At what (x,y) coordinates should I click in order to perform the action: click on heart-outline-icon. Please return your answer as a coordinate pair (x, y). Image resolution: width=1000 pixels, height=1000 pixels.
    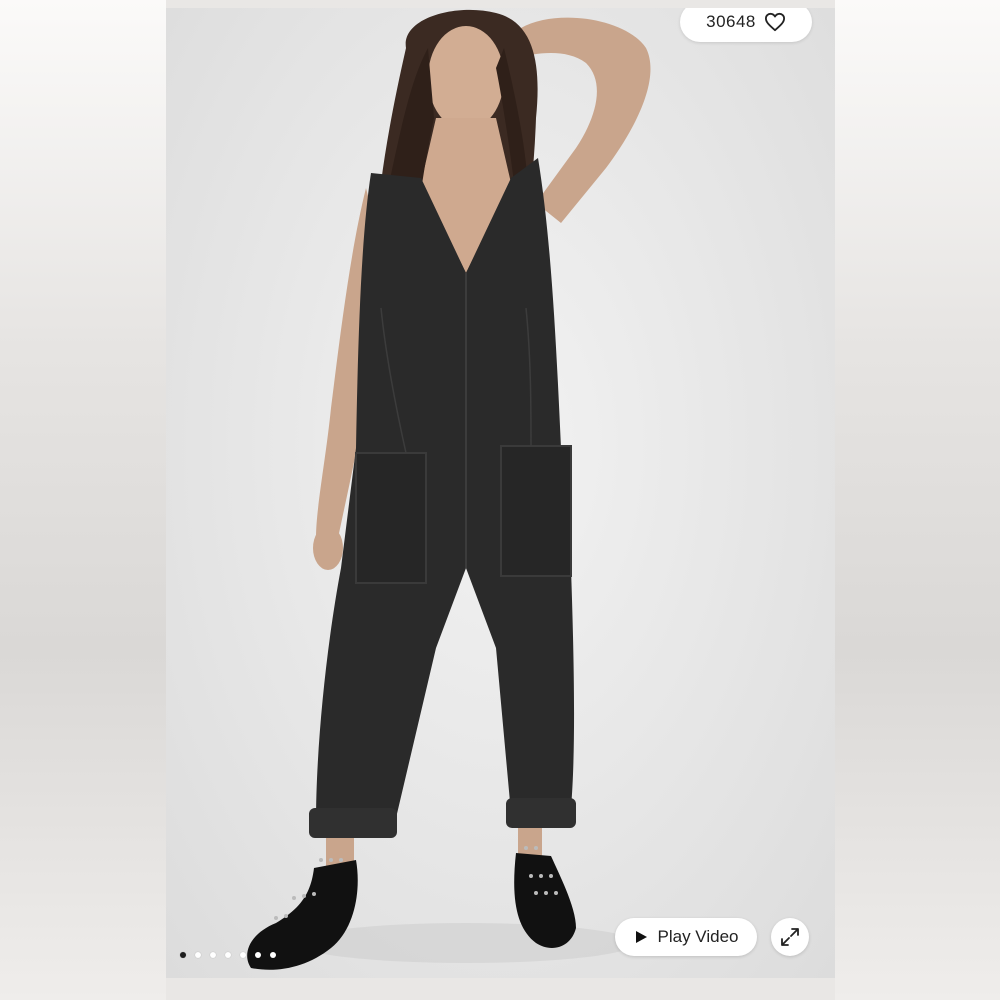
    Looking at the image, I should click on (774, 22).